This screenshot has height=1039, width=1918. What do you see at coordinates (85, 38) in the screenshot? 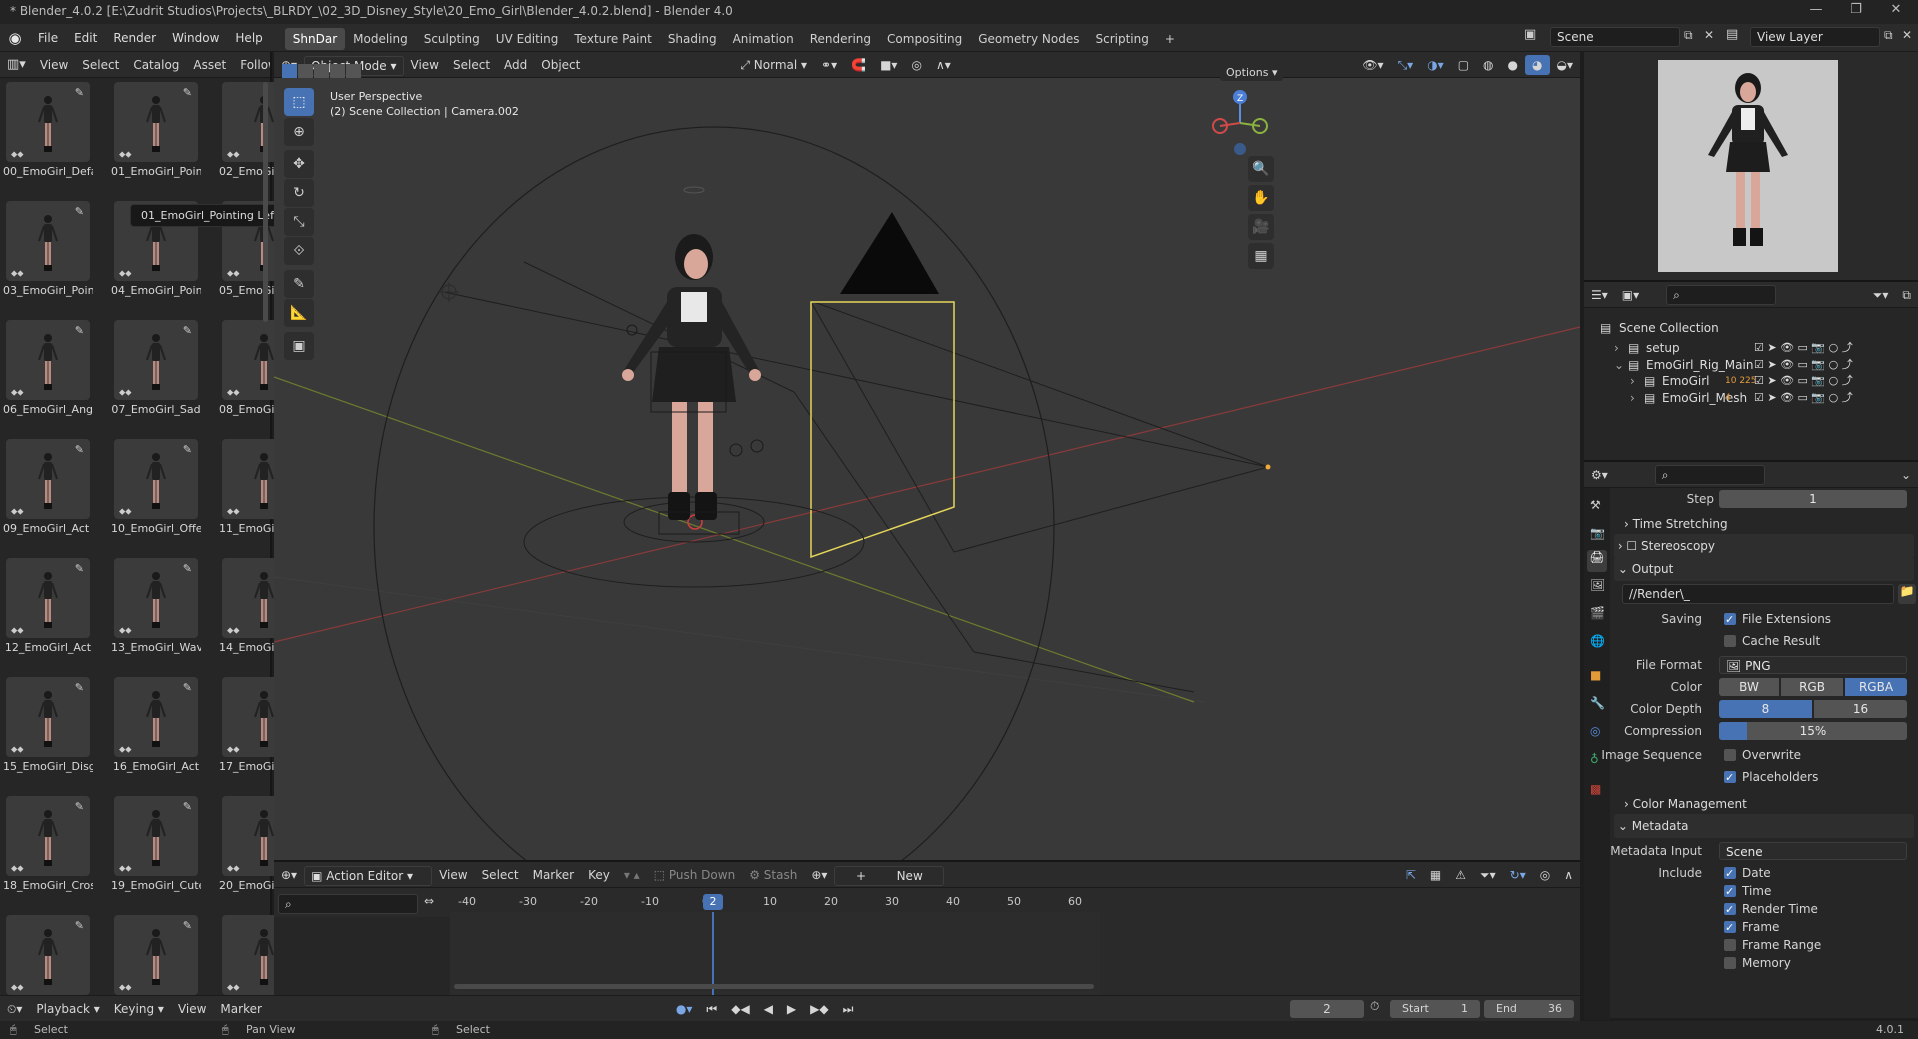
I see `menu-edit: Edit` at bounding box center [85, 38].